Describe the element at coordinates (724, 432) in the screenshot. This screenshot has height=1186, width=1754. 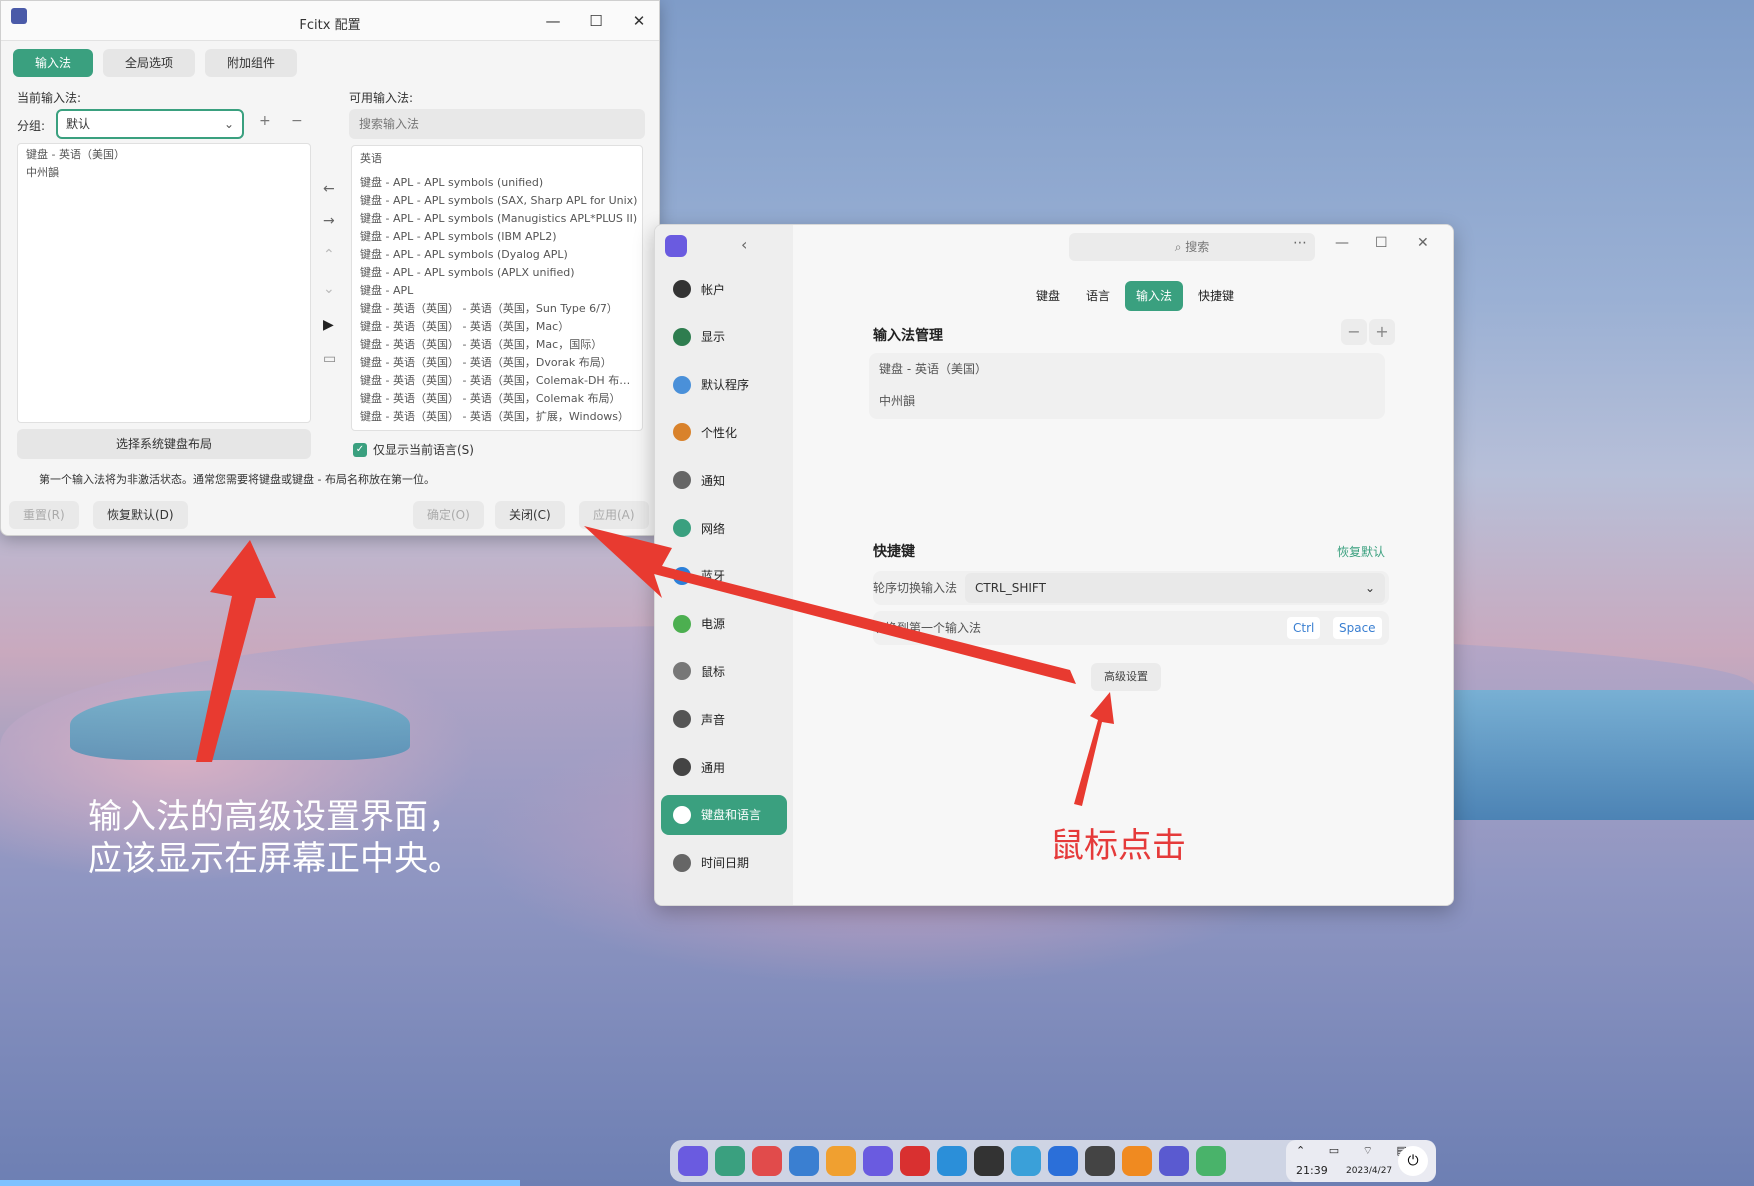
I see `sidebar-item: 个性化` at that location.